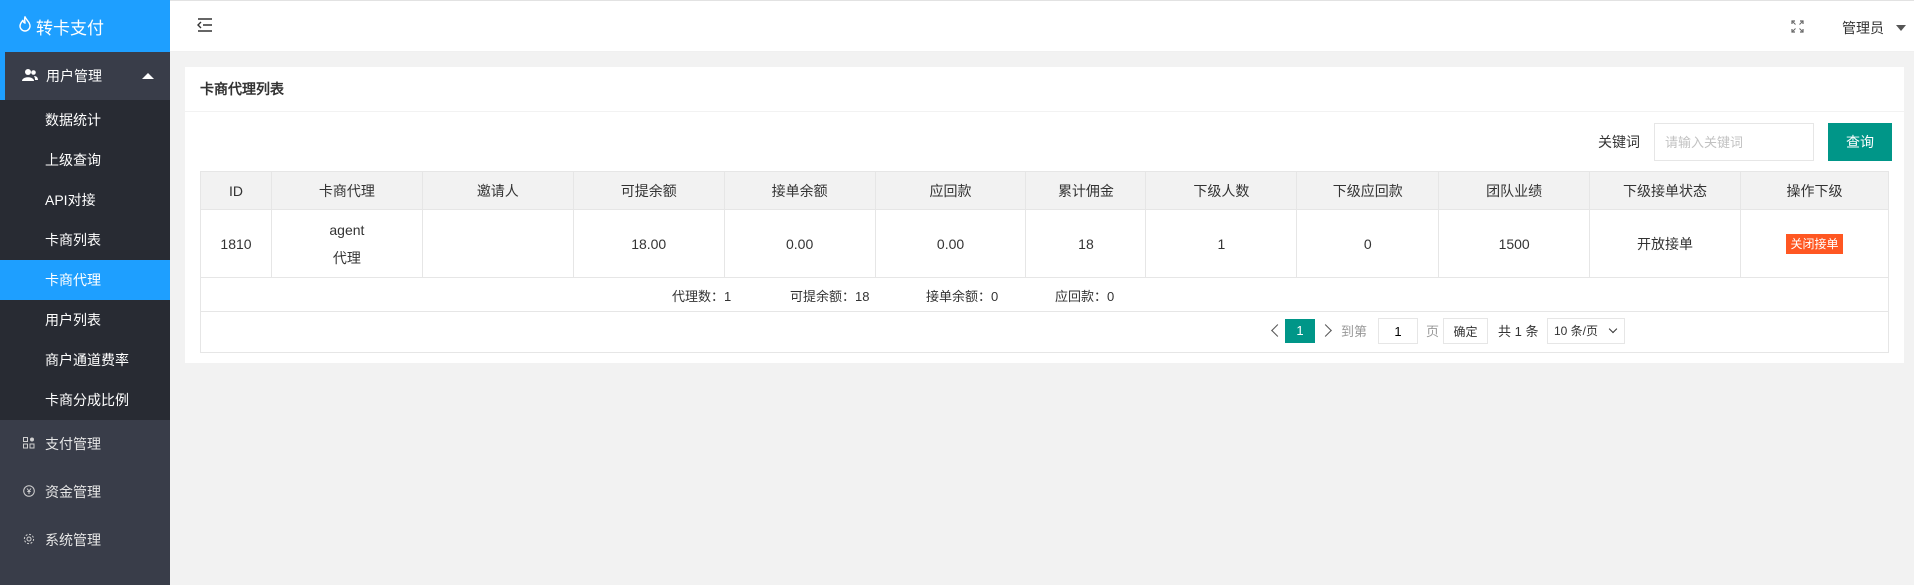 The height and width of the screenshot is (585, 1914). I want to click on sidebar-item-user-list: 用户列表, so click(85, 320).